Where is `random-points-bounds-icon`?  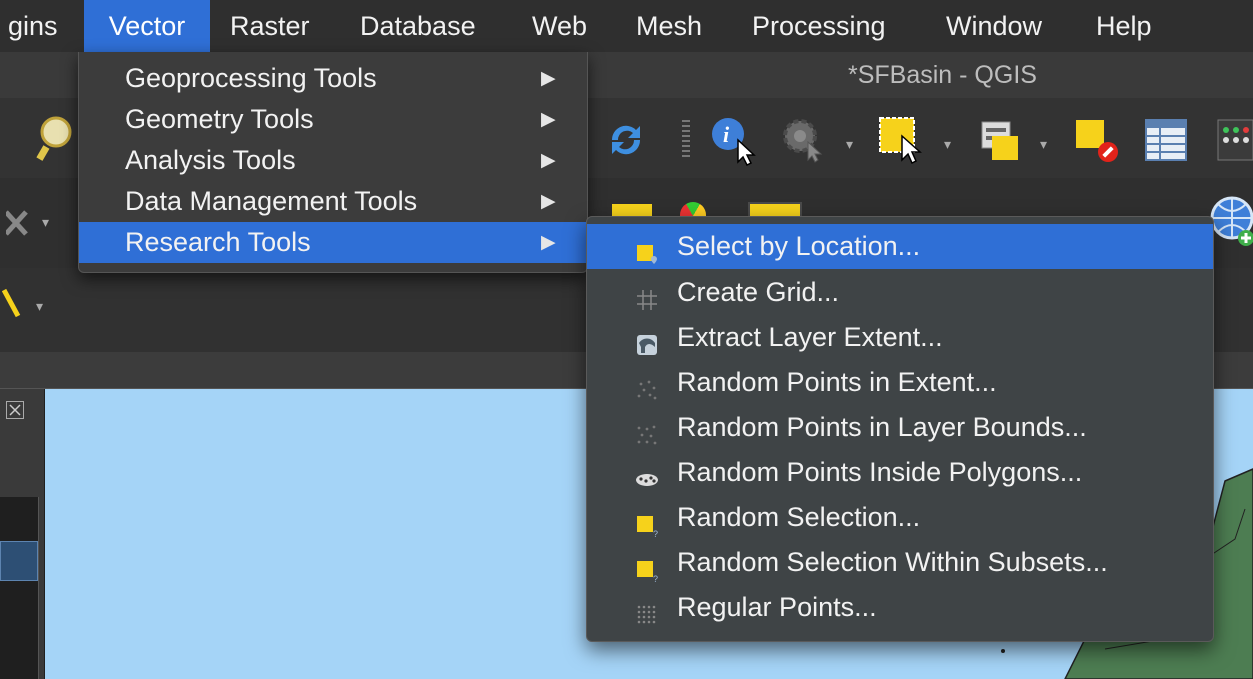 random-points-bounds-icon is located at coordinates (647, 430).